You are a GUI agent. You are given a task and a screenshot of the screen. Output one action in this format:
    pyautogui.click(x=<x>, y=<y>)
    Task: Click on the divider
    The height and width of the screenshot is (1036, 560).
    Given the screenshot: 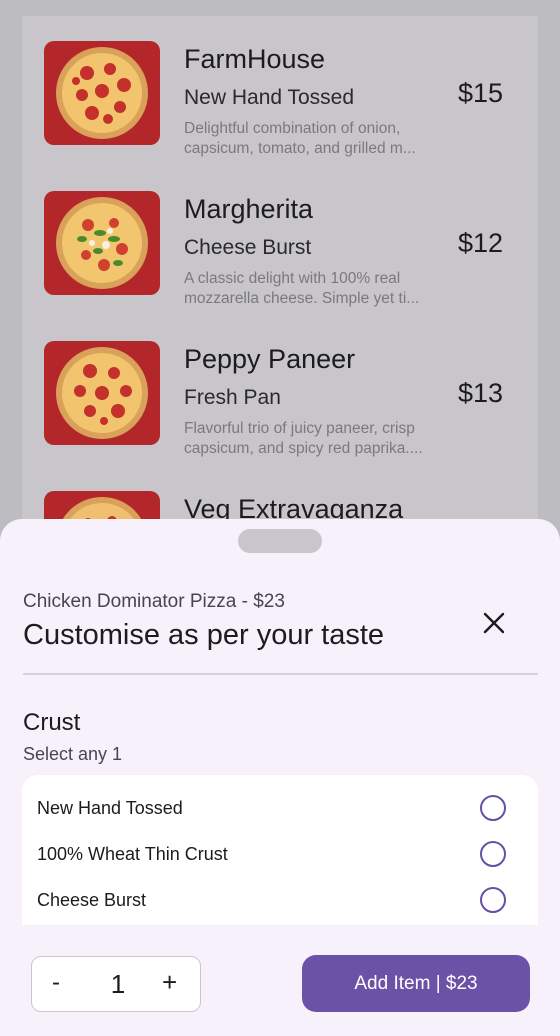 What is the action you would take?
    pyautogui.click(x=280, y=674)
    